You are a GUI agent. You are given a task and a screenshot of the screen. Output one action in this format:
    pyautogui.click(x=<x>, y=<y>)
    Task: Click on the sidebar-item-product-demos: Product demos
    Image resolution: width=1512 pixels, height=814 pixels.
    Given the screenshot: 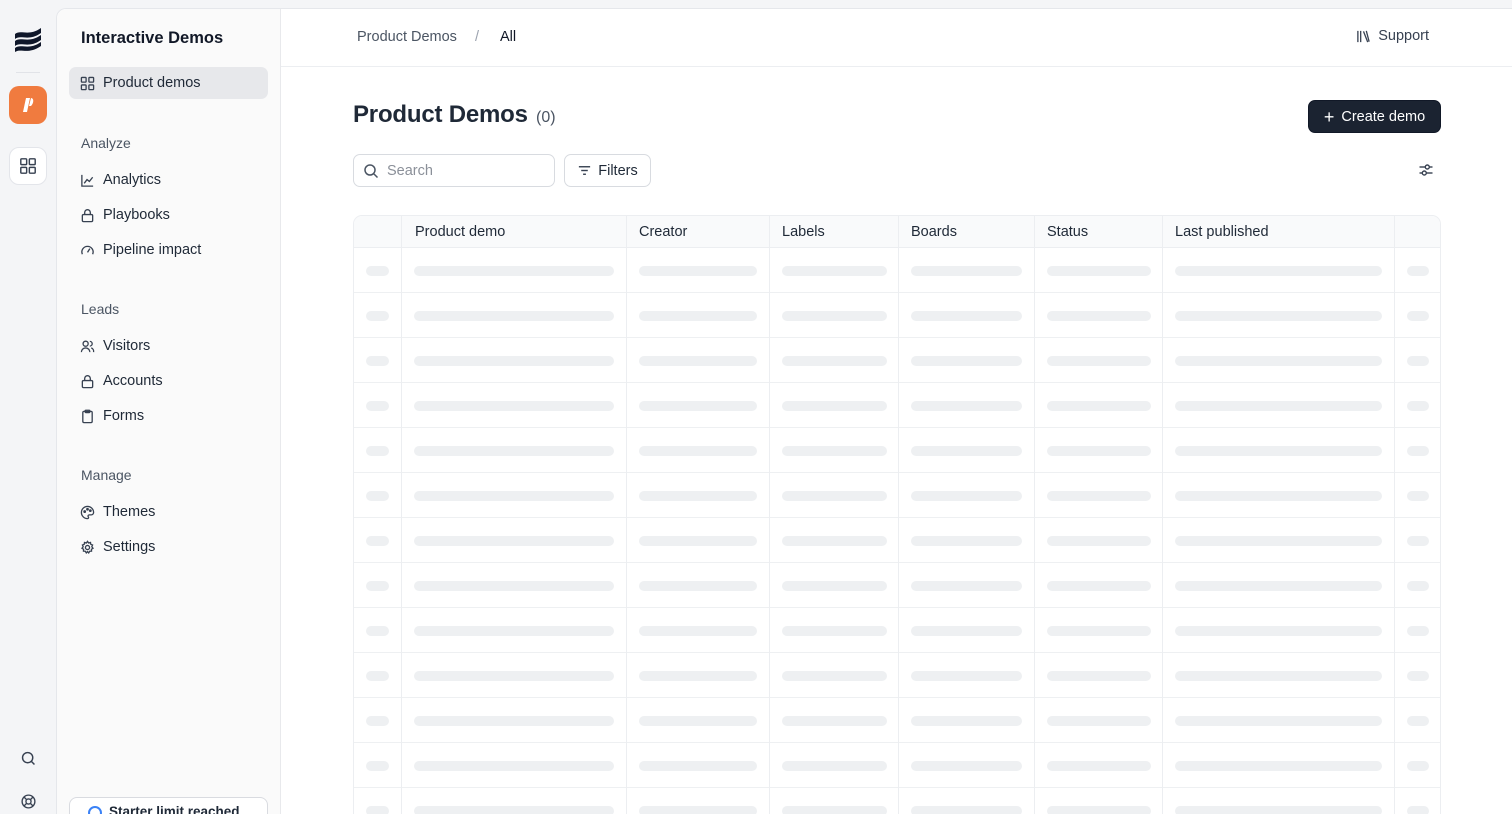 What is the action you would take?
    pyautogui.click(x=168, y=83)
    